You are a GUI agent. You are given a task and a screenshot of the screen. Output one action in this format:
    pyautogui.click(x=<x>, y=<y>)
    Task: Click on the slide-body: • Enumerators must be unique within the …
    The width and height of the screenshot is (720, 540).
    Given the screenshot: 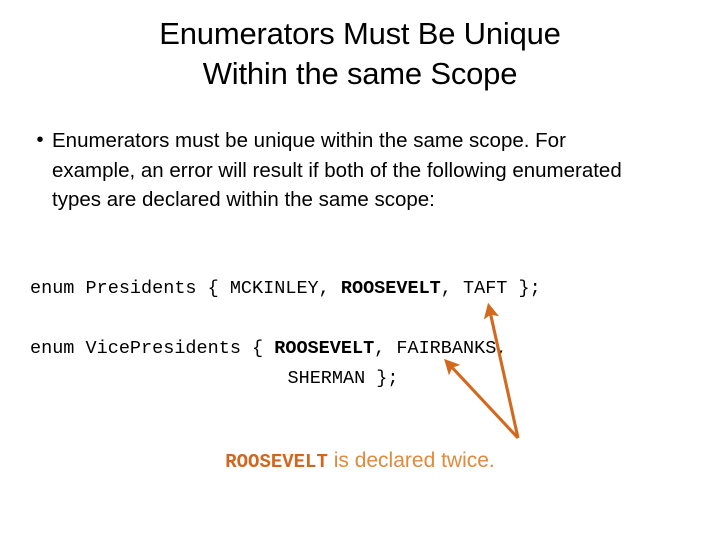 What is the action you would take?
    pyautogui.click(x=348, y=170)
    